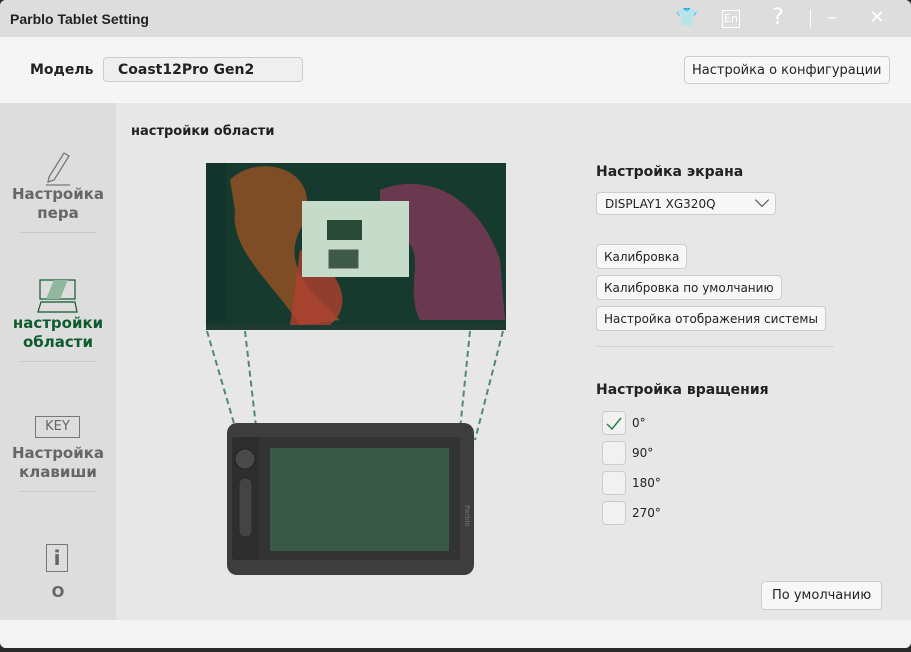  What do you see at coordinates (682, 390) in the screenshot?
I see `rotation-title: Настройка вращения` at bounding box center [682, 390].